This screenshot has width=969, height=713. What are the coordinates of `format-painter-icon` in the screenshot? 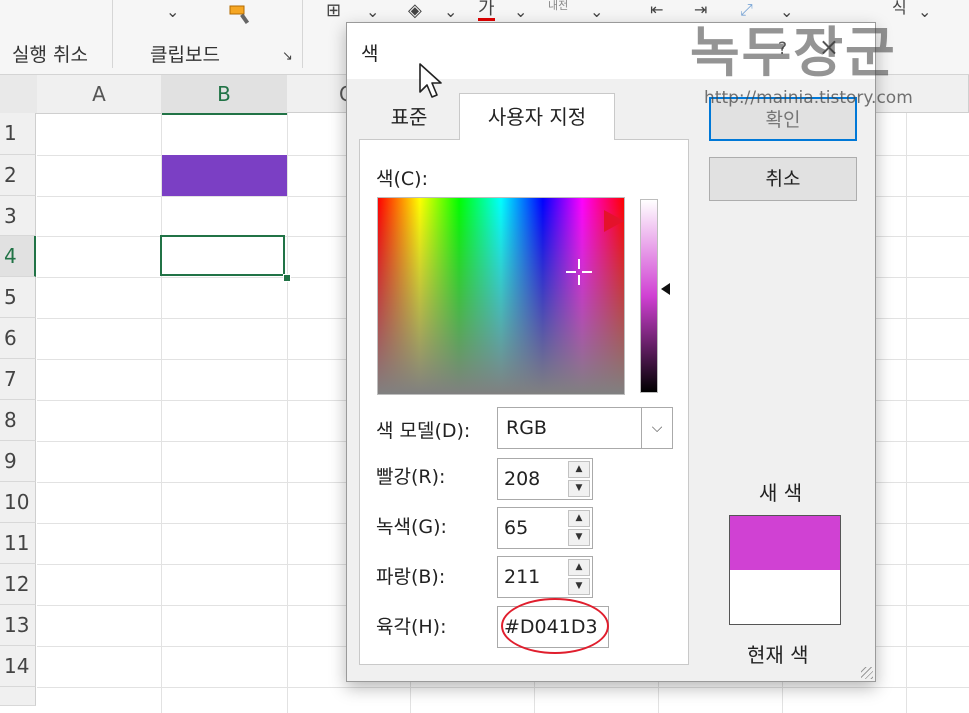 It's located at (240, 15).